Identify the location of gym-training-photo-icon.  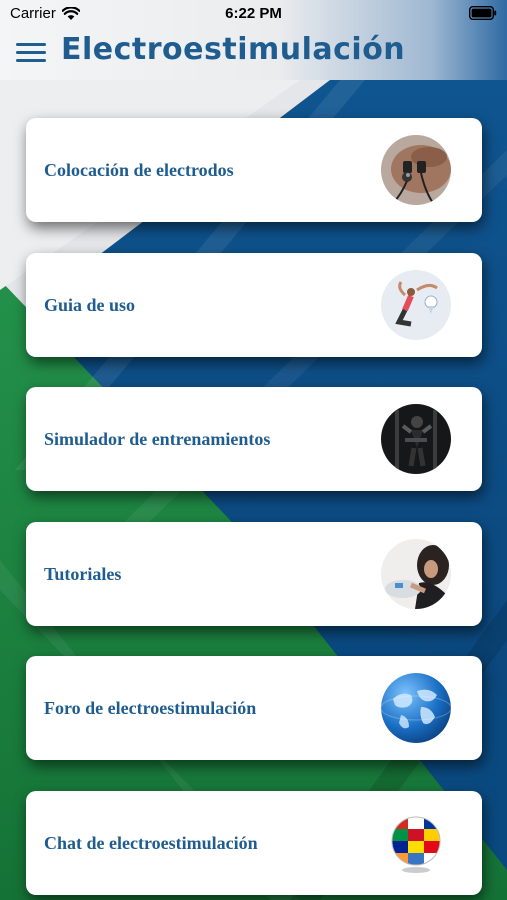
(416, 439).